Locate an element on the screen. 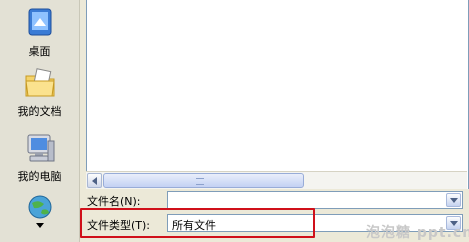 The width and height of the screenshot is (469, 242). horizontal-scrollbar is located at coordinates (276, 180).